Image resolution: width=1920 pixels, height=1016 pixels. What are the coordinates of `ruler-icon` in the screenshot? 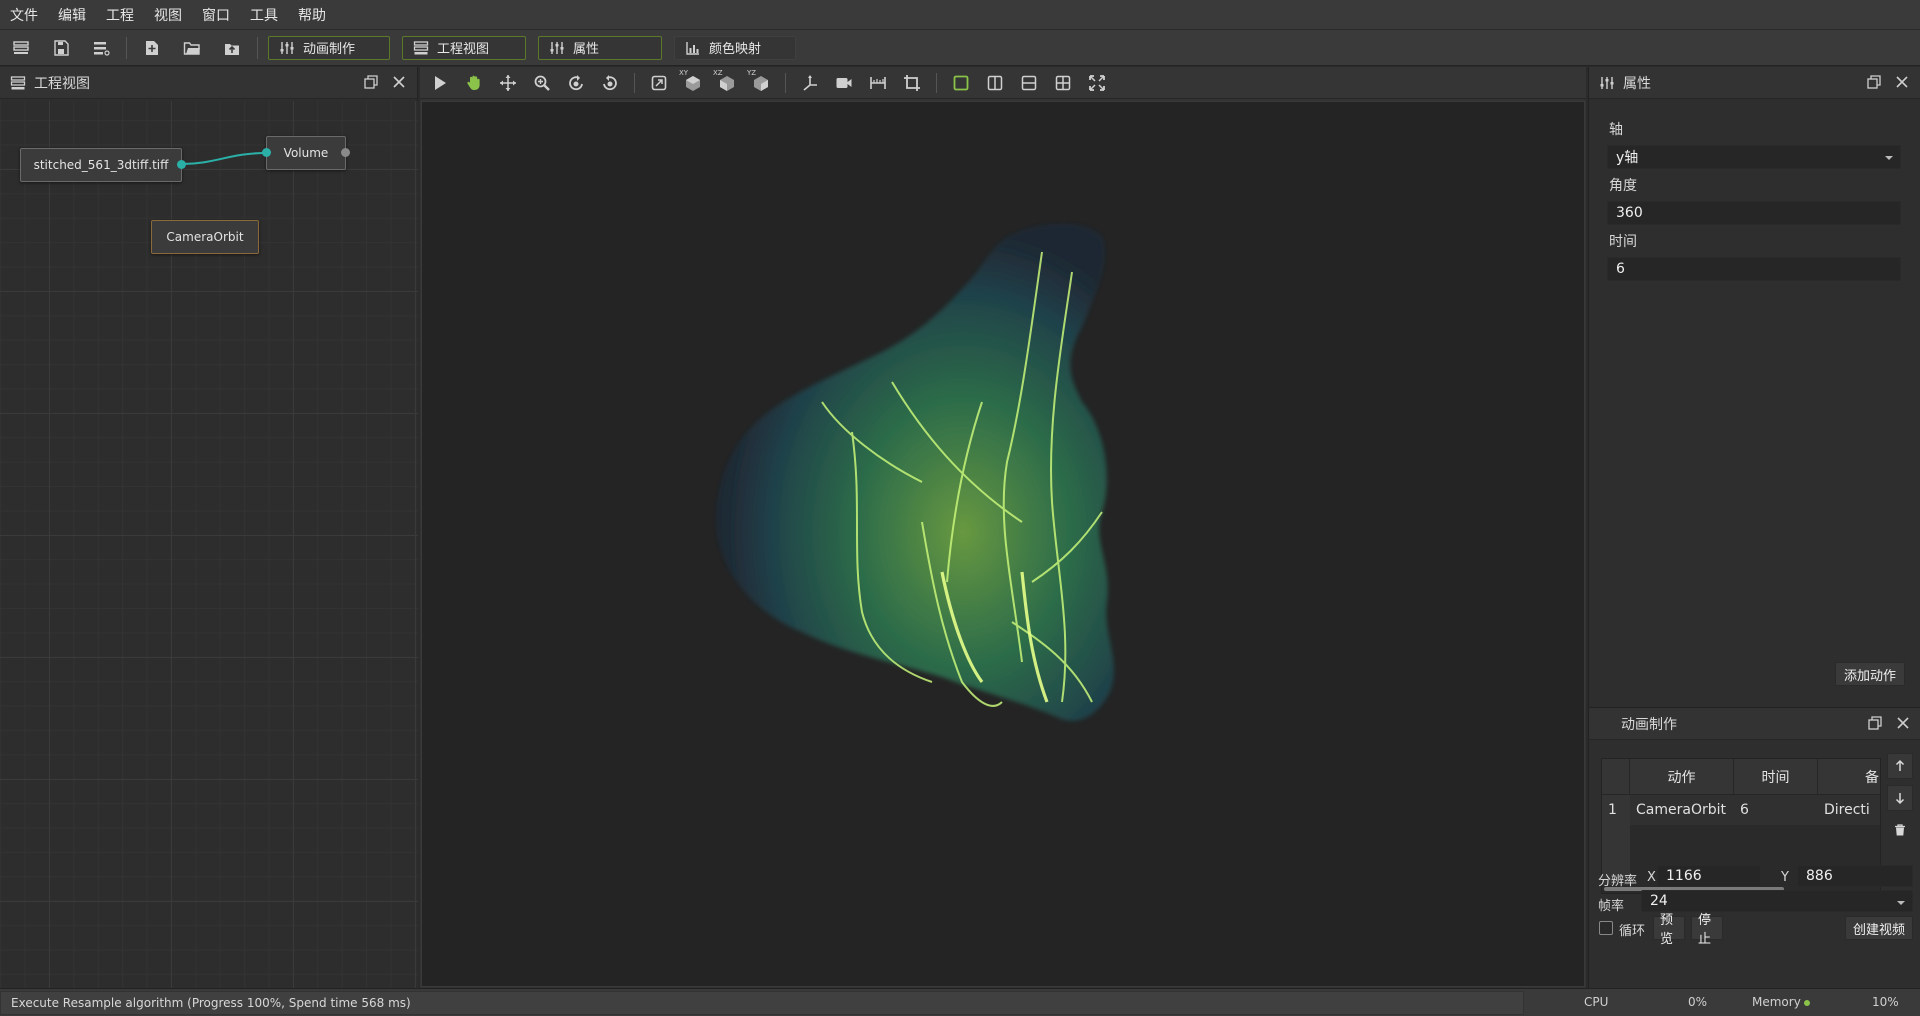 It's located at (878, 83).